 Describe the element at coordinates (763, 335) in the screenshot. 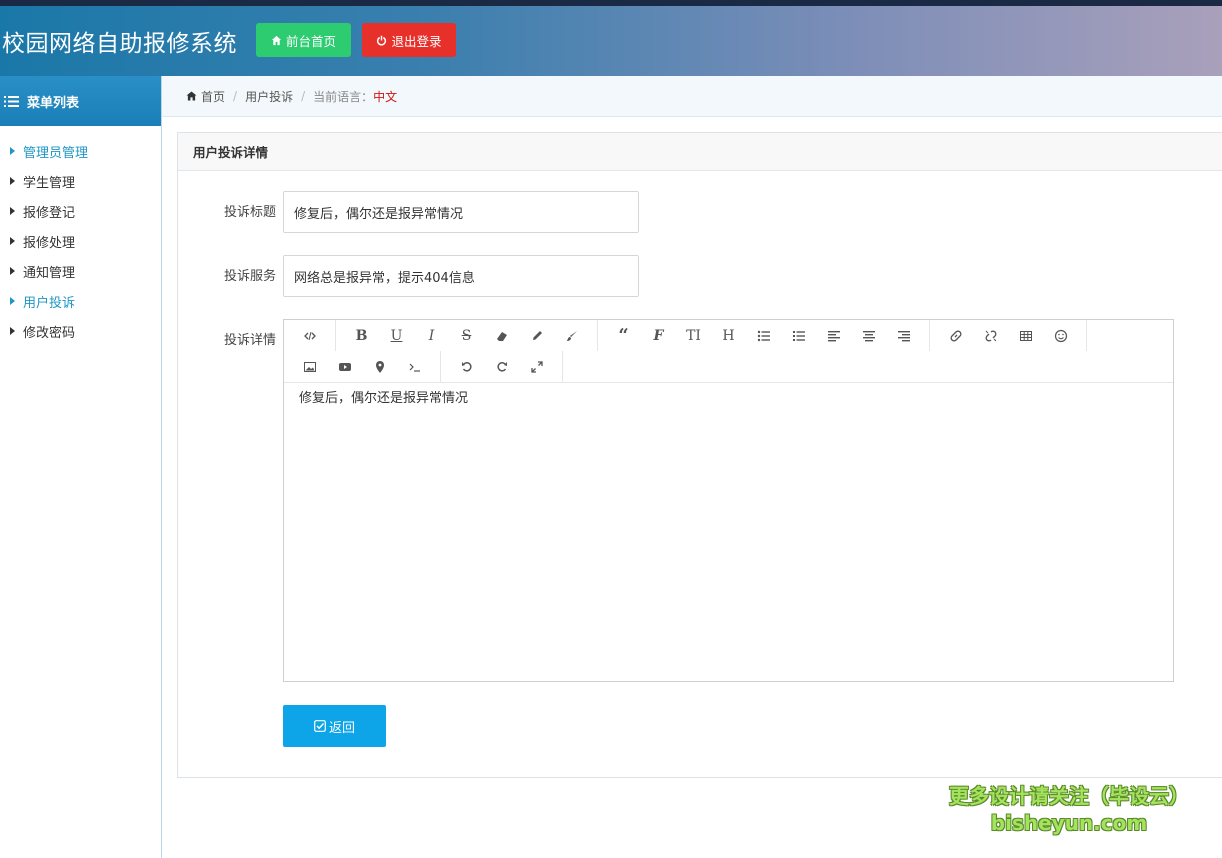

I see `unordered-list-icon` at that location.